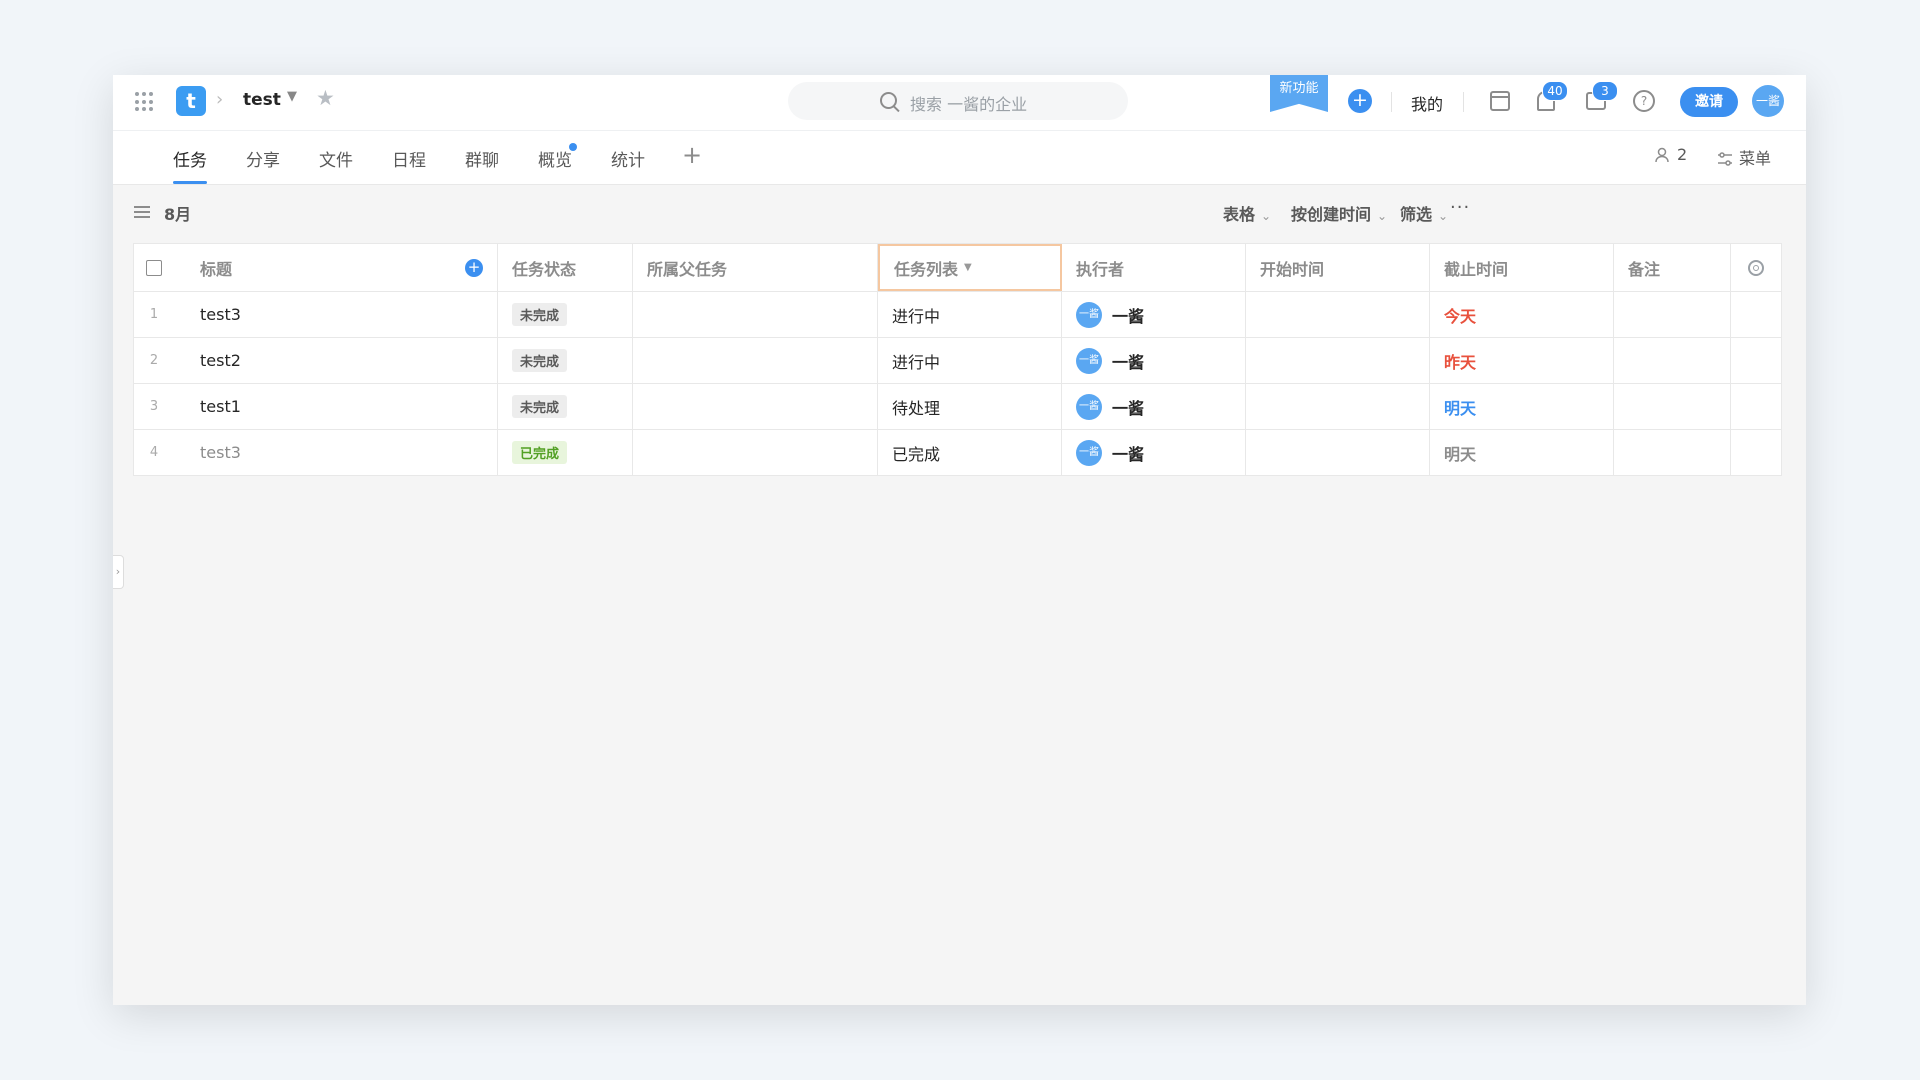  What do you see at coordinates (1744, 157) in the screenshot?
I see `menu-button: 菜单` at bounding box center [1744, 157].